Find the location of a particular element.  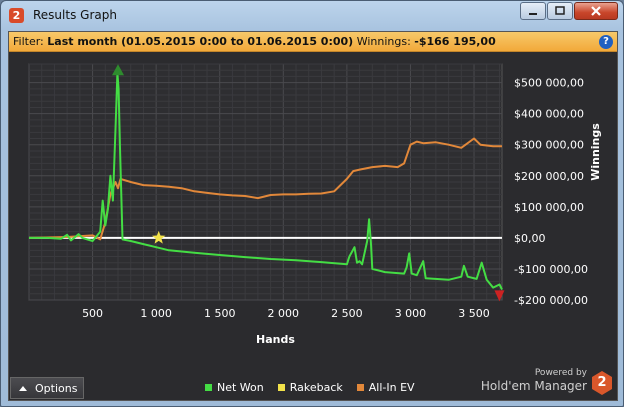

close-icon is located at coordinates (596, 11).